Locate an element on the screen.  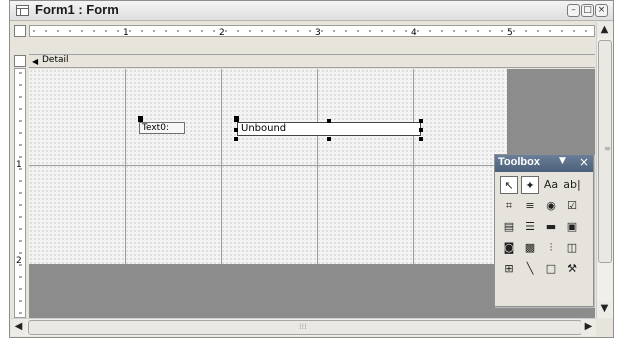
toolbox-title-bar: Toolbox ▼ × is located at coordinates (544, 163).